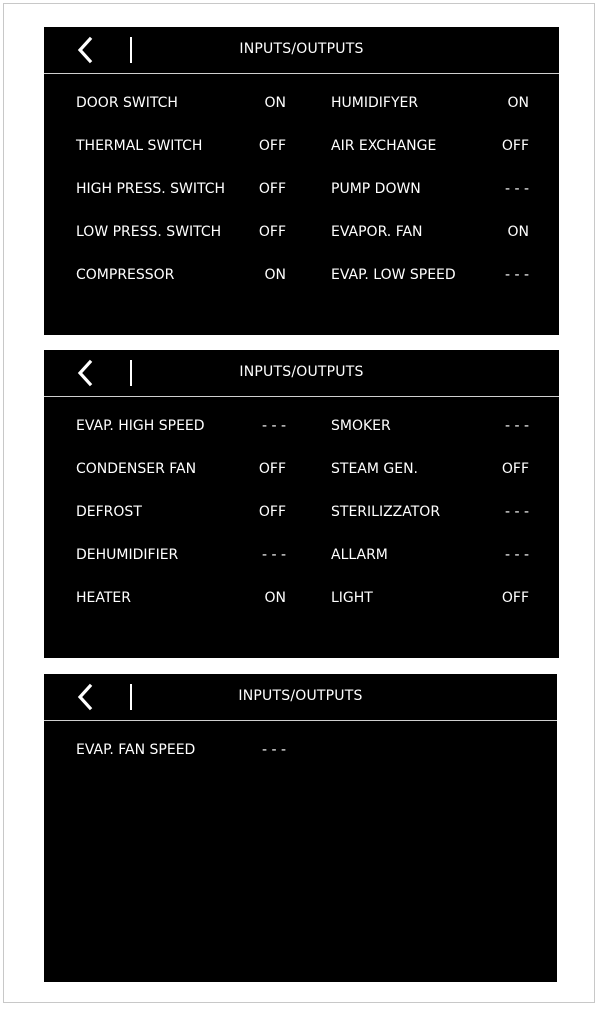 The width and height of the screenshot is (600, 1009). I want to click on io-row: EVAP. HIGH SPEED - - - SMOKER - - -, so click(301, 430).